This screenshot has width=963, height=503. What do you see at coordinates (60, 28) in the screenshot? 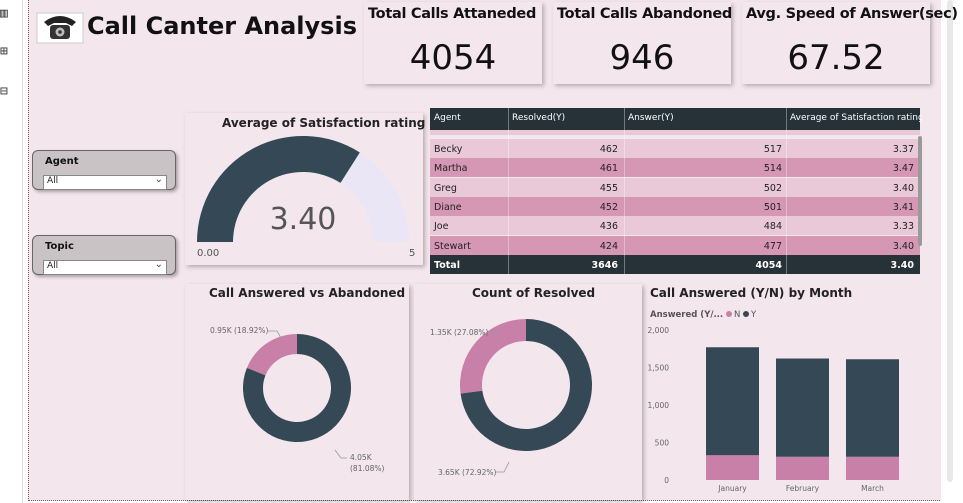
I see `telephone-icon` at bounding box center [60, 28].